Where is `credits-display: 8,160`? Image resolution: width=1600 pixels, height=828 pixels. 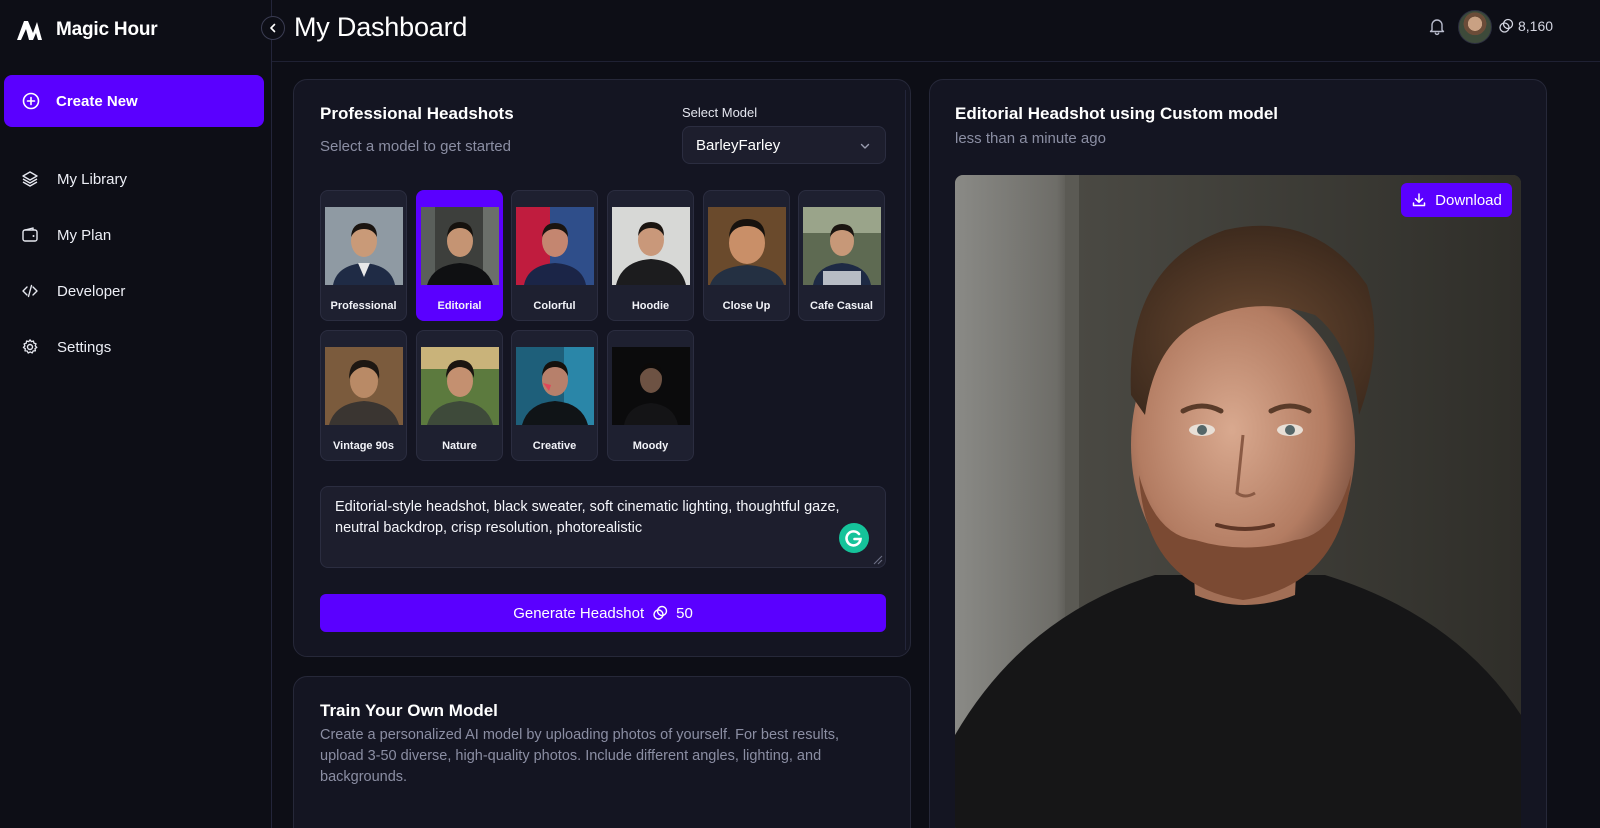 credits-display: 8,160 is located at coordinates (1525, 26).